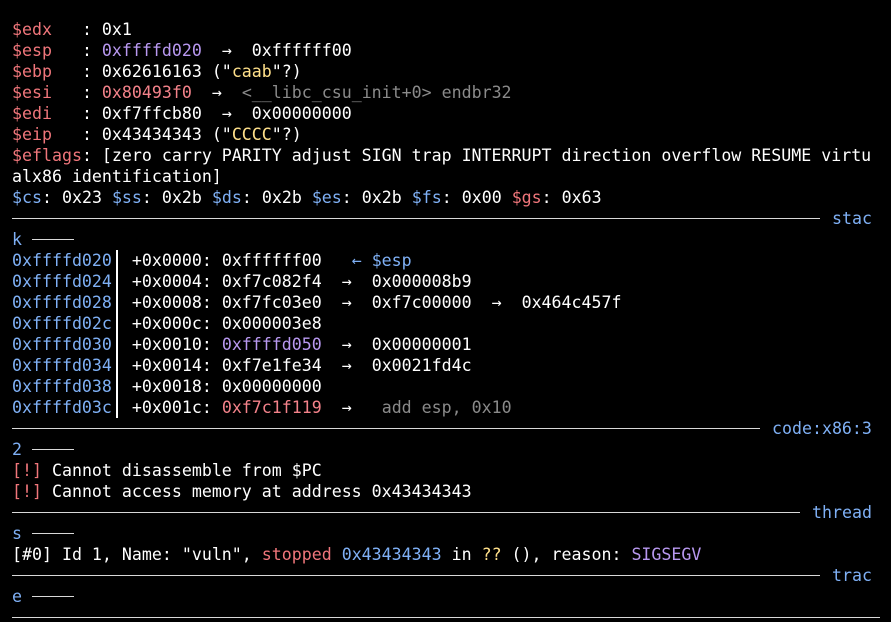 This screenshot has height=622, width=891. I want to click on code-header-title: code:x86:3, so click(822, 428).